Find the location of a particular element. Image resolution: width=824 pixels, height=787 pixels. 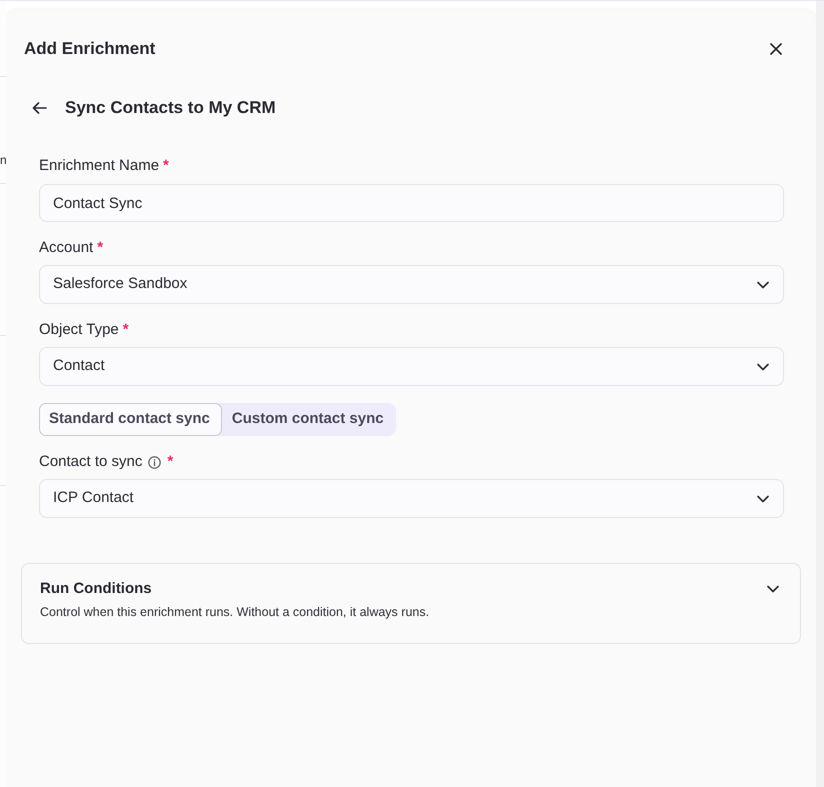

field-label: Account is located at coordinates (66, 248).